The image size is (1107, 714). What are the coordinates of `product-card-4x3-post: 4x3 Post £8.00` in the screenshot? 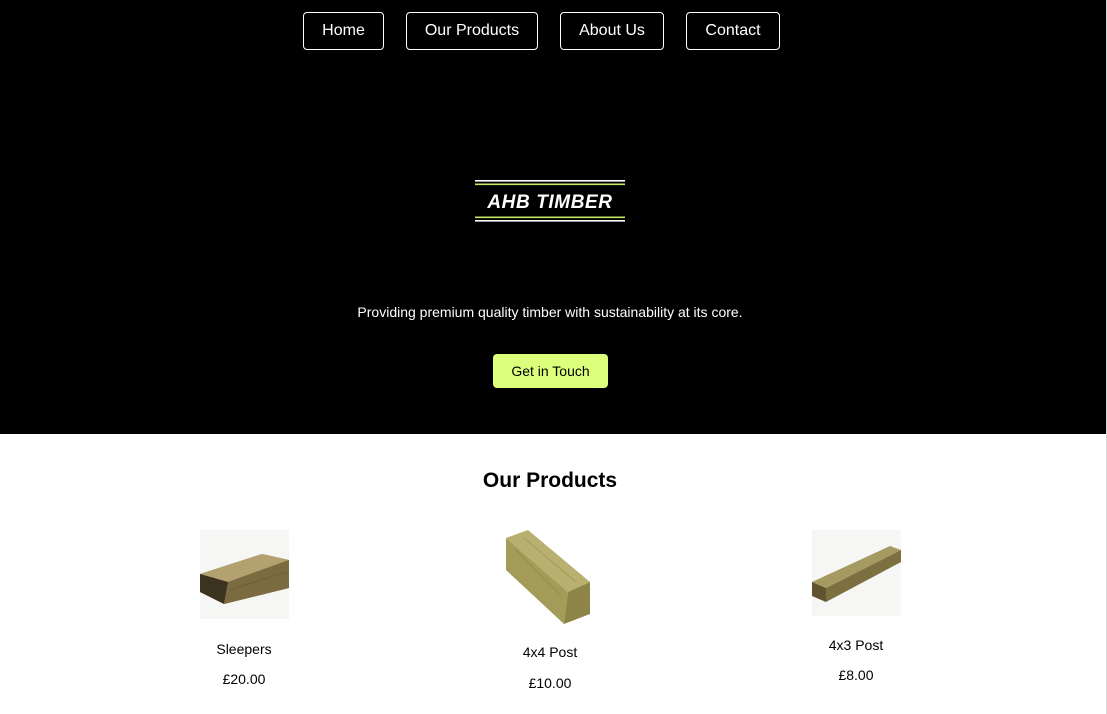 It's located at (856, 615).